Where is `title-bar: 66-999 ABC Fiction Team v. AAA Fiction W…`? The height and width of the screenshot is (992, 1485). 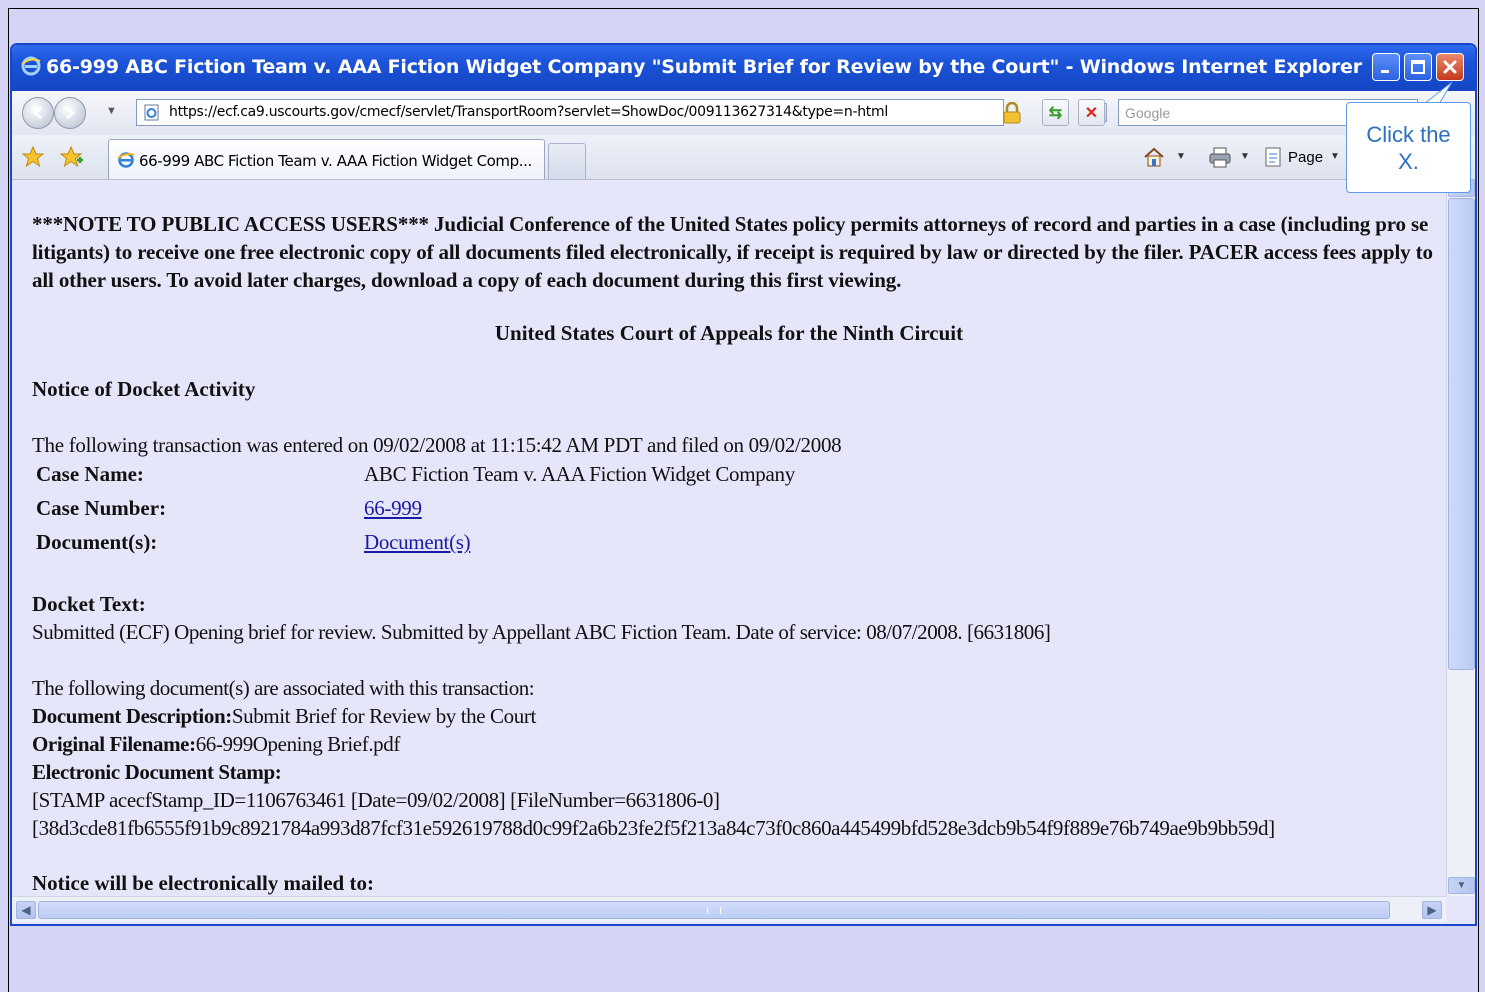
title-bar: 66-999 ABC Fiction Team v. AAA Fiction W… is located at coordinates (743, 68).